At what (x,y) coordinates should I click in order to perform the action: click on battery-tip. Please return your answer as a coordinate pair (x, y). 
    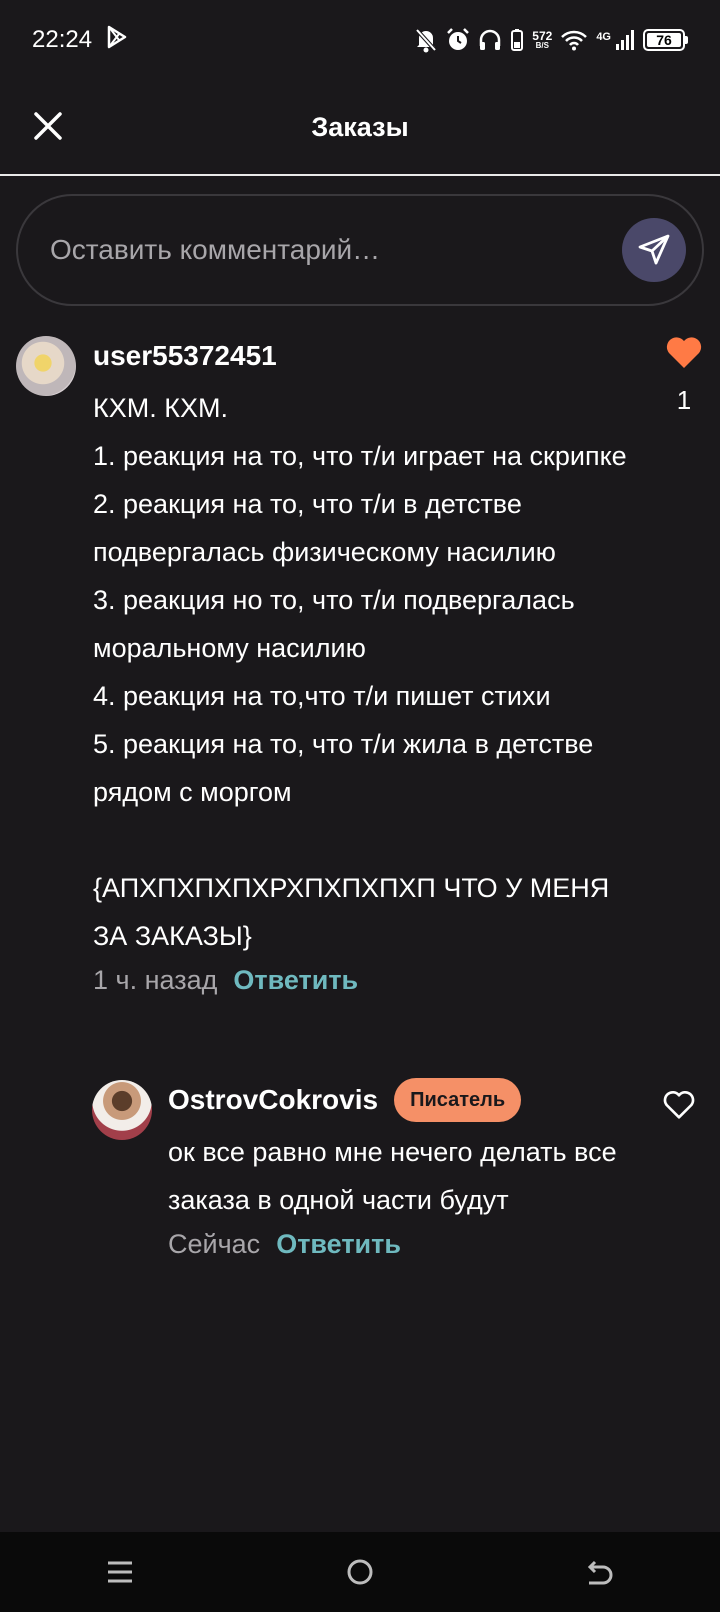
    Looking at the image, I should click on (686, 40).